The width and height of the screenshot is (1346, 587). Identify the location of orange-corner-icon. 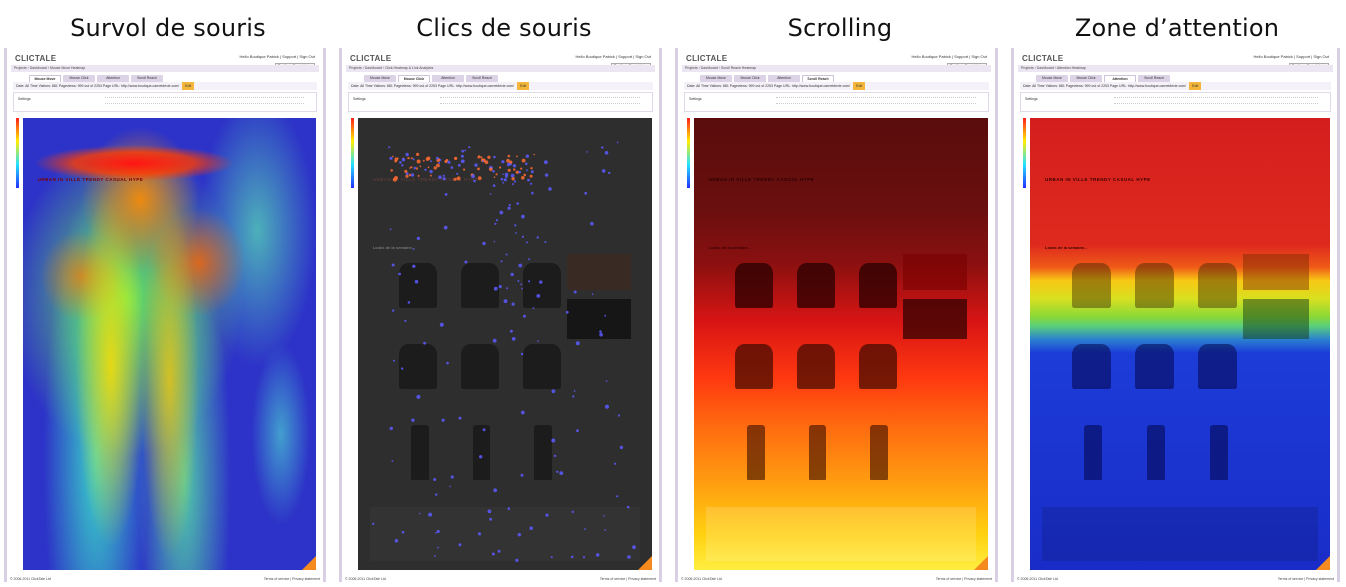
(645, 563).